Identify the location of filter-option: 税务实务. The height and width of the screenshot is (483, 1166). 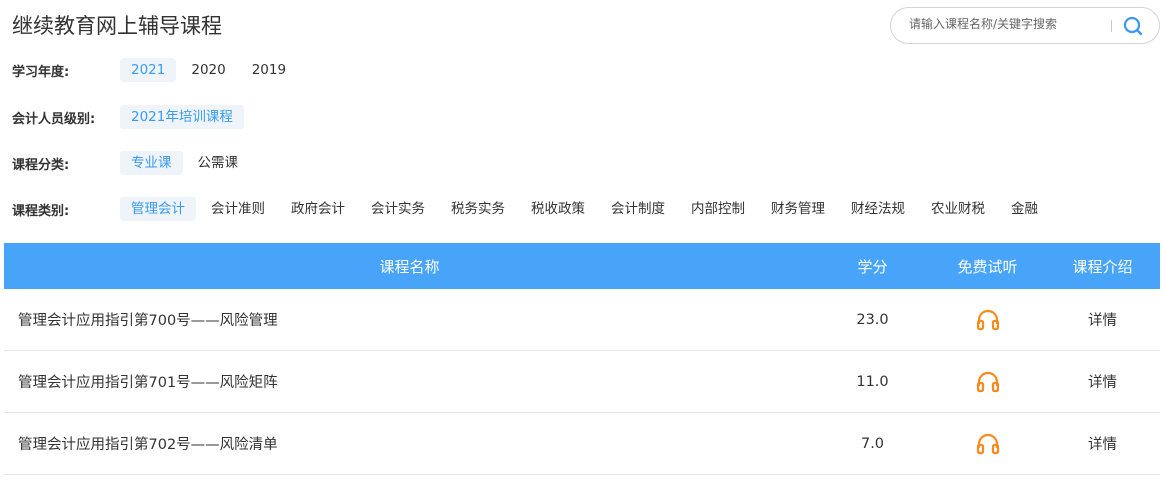
(478, 209).